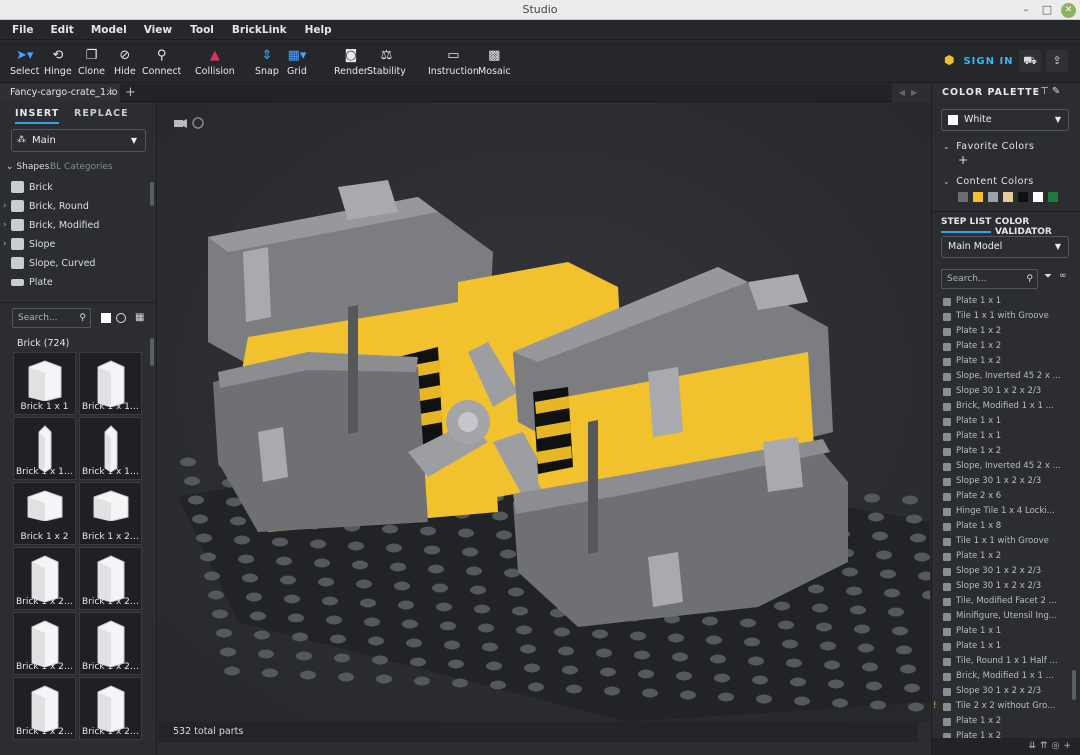  What do you see at coordinates (250, 30) in the screenshot?
I see `menu-bricklink: BrickLink` at bounding box center [250, 30].